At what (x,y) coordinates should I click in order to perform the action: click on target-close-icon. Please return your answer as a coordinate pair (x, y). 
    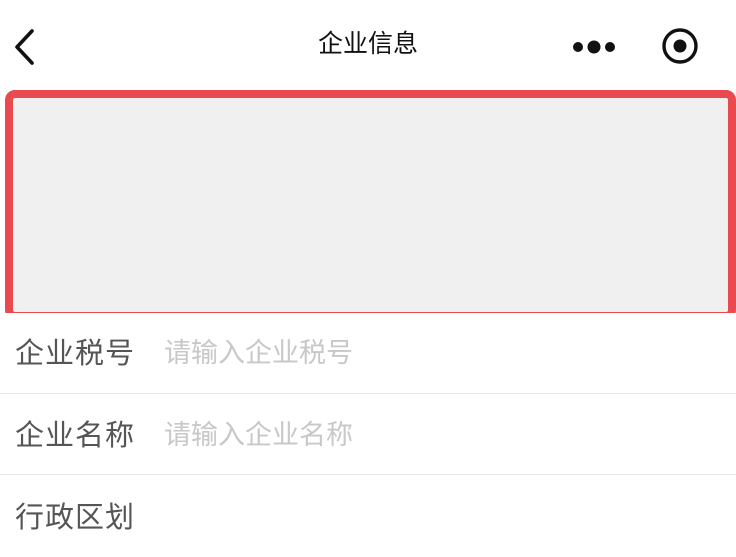
    Looking at the image, I should click on (680, 46).